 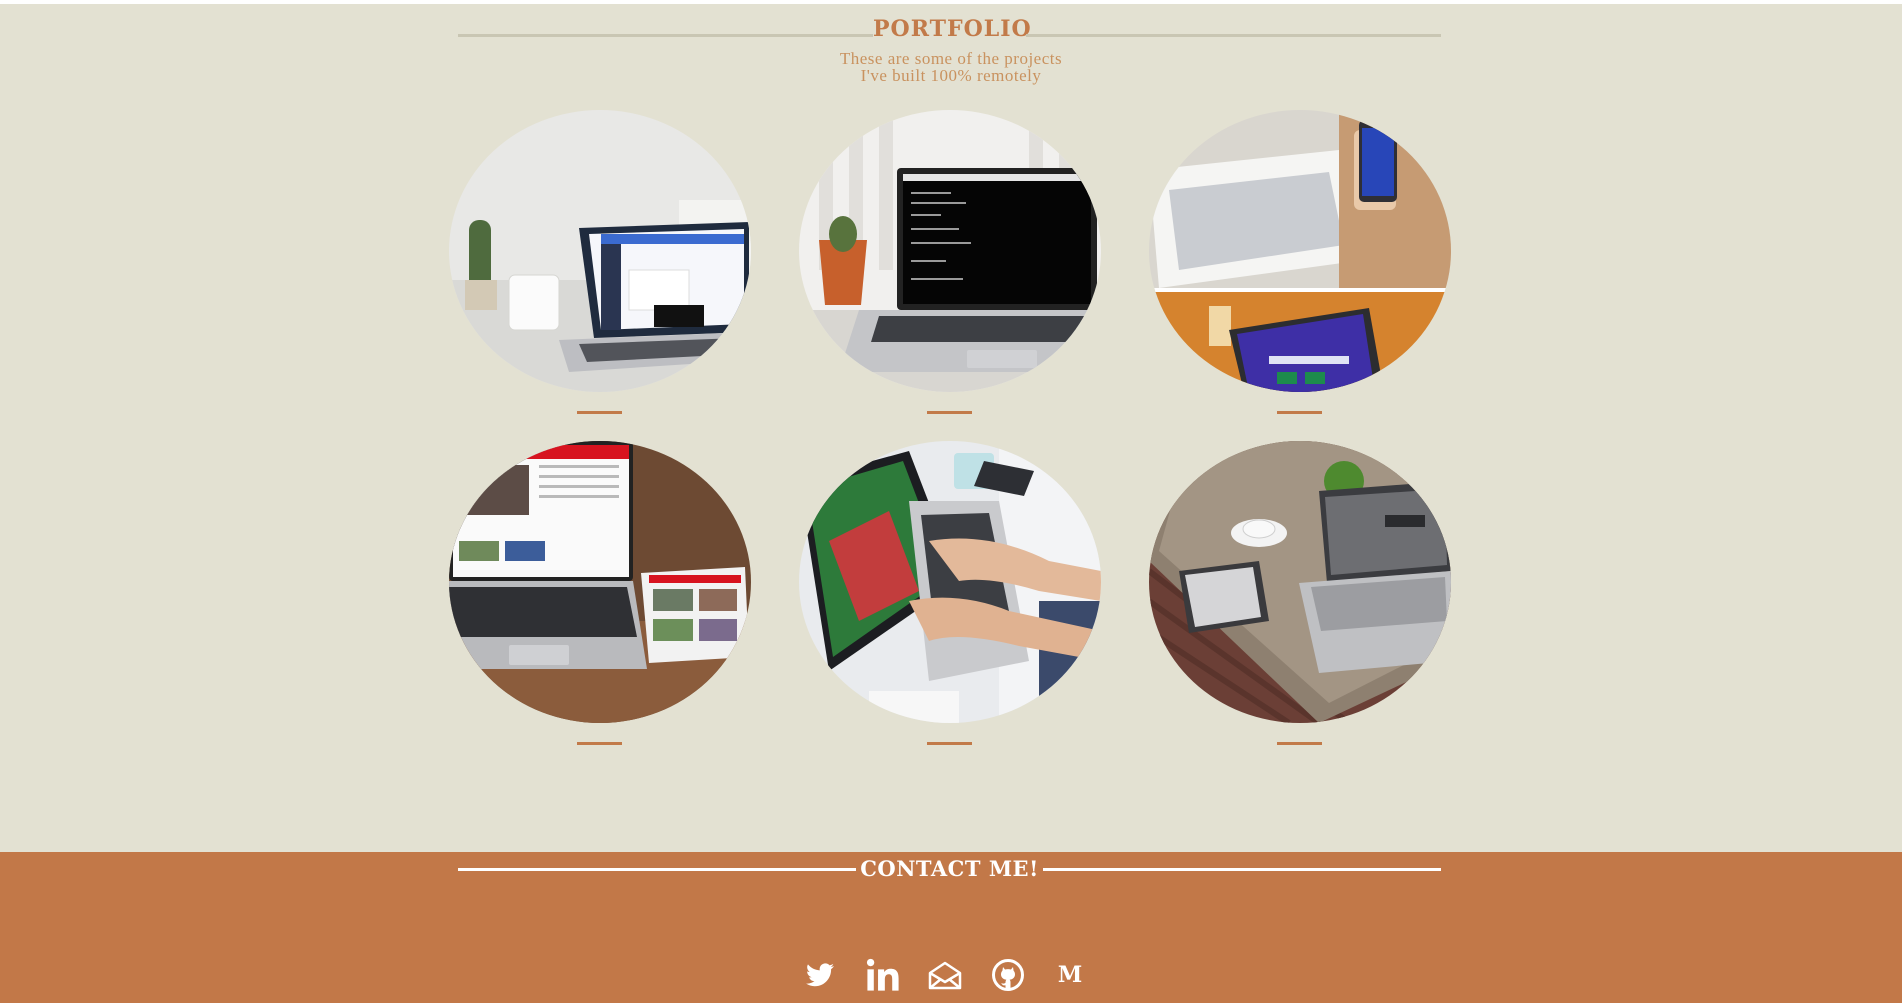 I want to click on project-image-laptop-dashboard, so click(x=600, y=251).